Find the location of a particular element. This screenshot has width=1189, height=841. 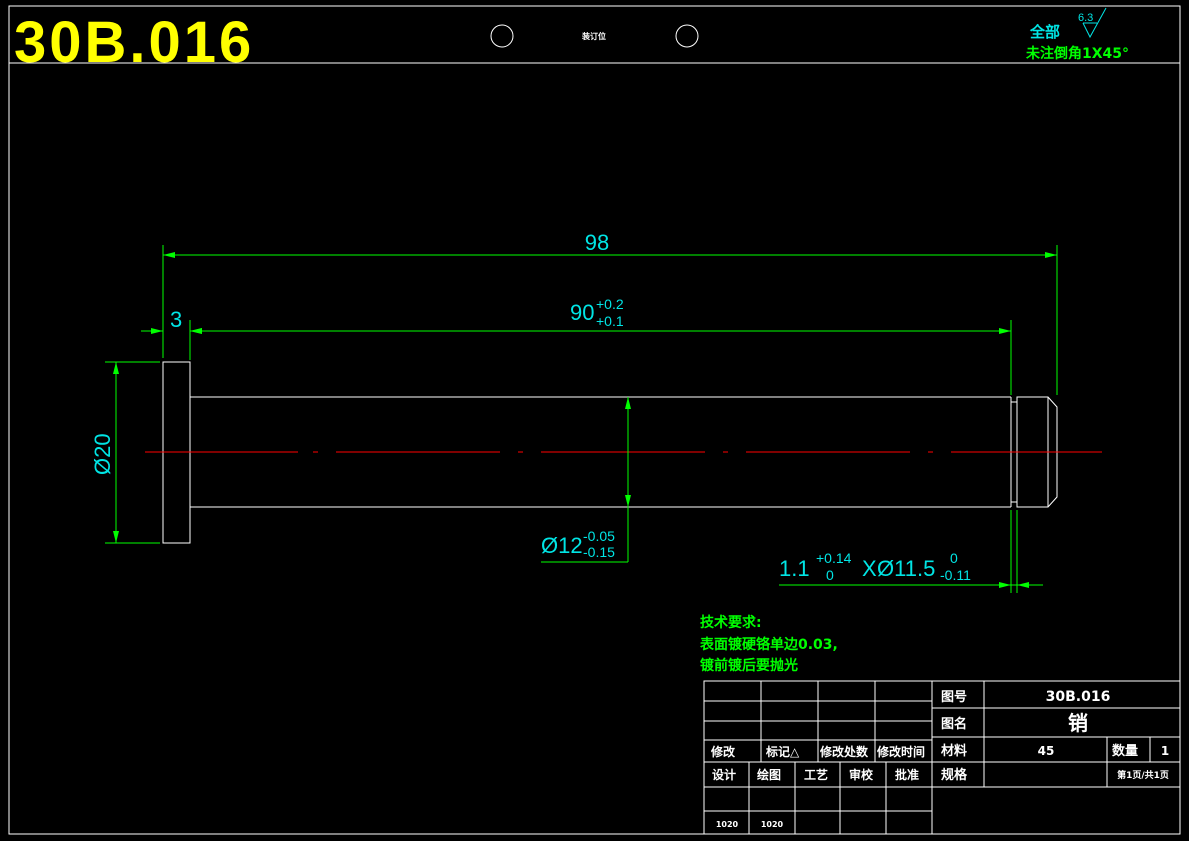

dim-shaft-length-lower: +0.1 is located at coordinates (610, 321).